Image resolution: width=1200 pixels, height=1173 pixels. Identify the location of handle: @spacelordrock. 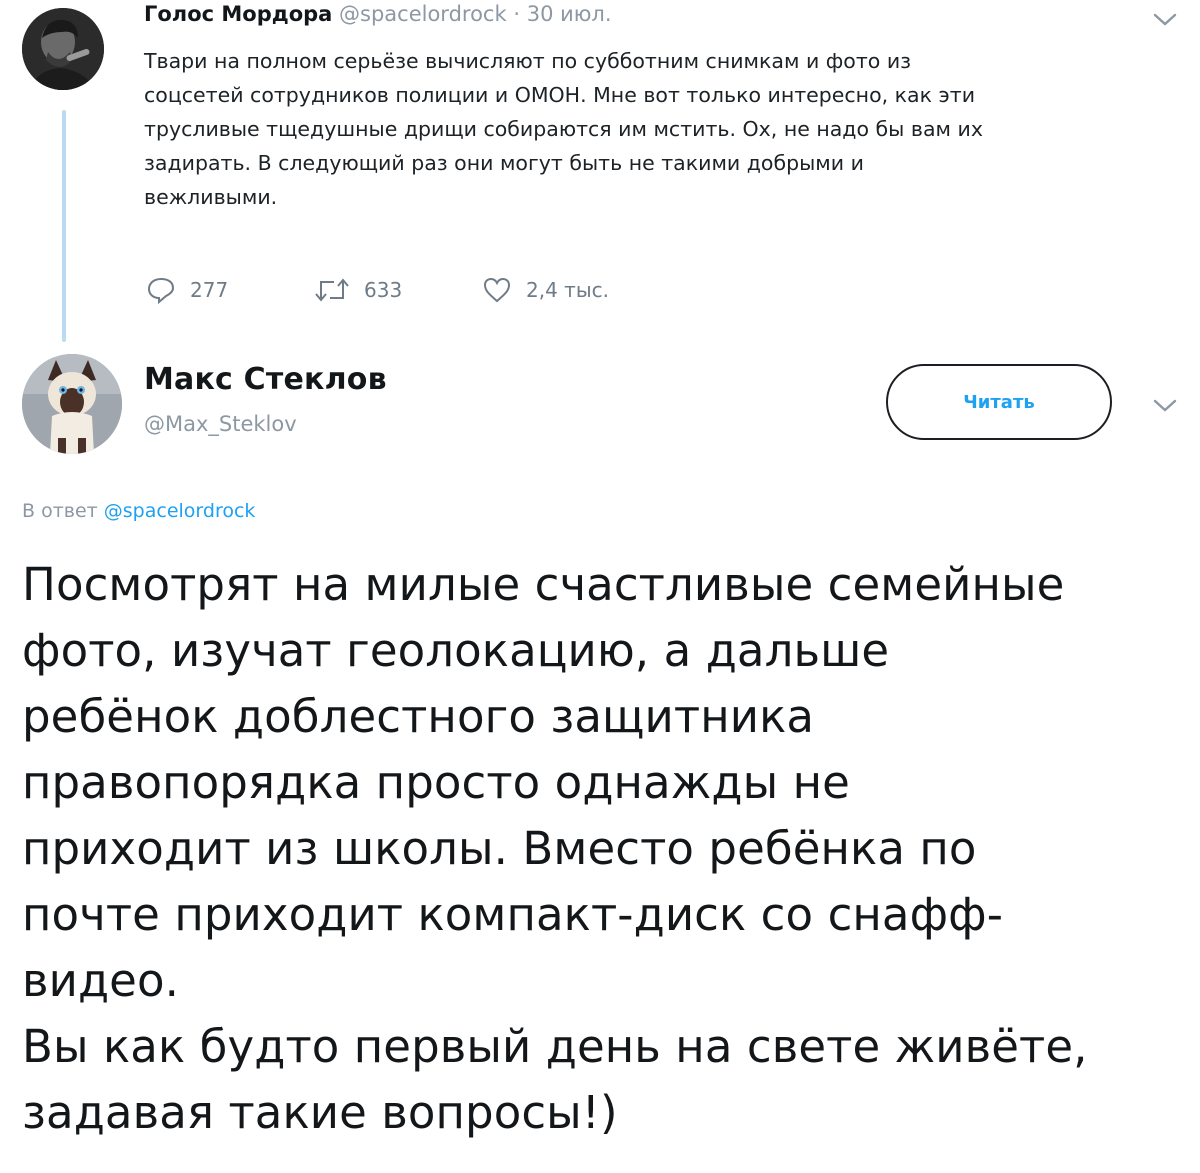
(423, 14).